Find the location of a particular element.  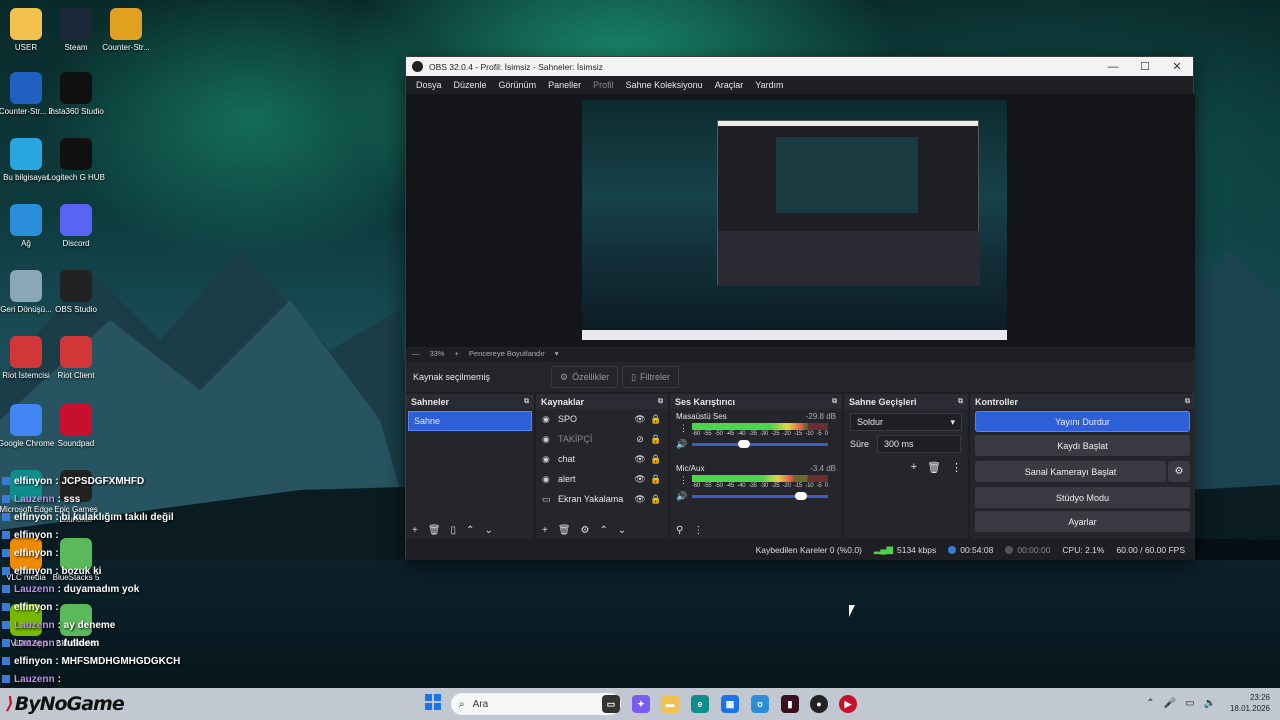

desktop-icon: Soundpad is located at coordinates (76, 426).